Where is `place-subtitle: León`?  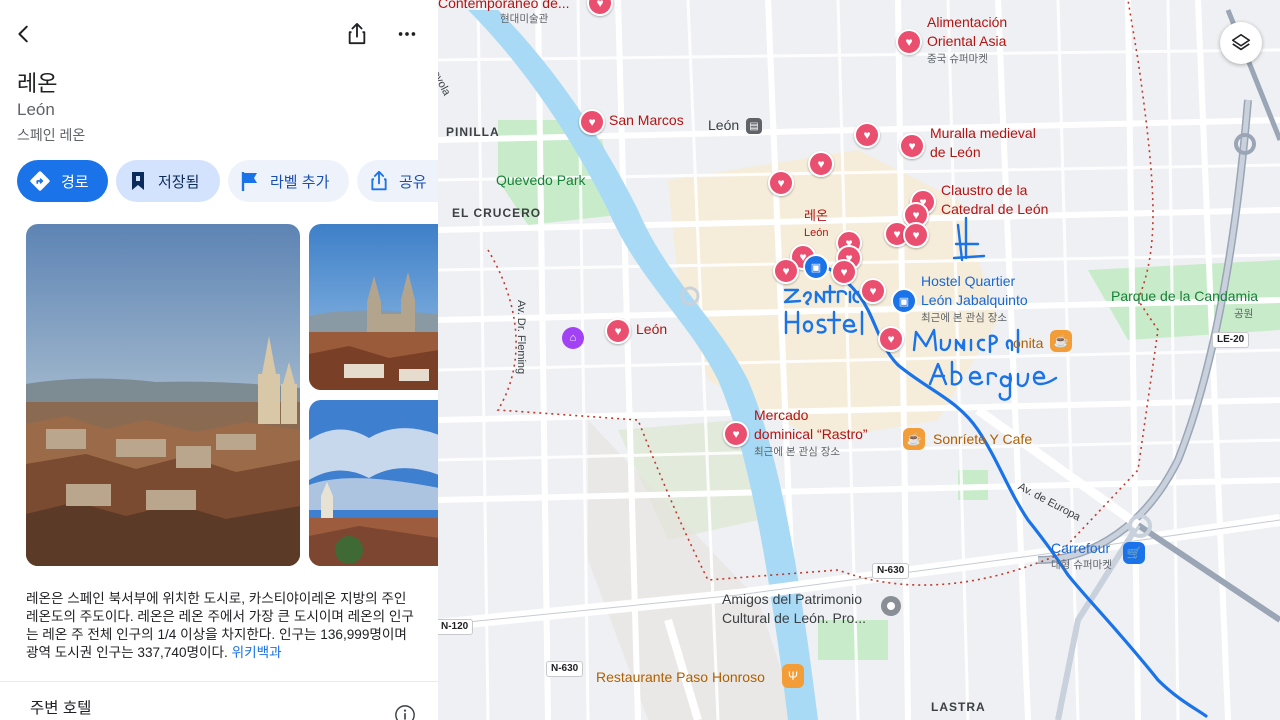
place-subtitle: León is located at coordinates (36, 109).